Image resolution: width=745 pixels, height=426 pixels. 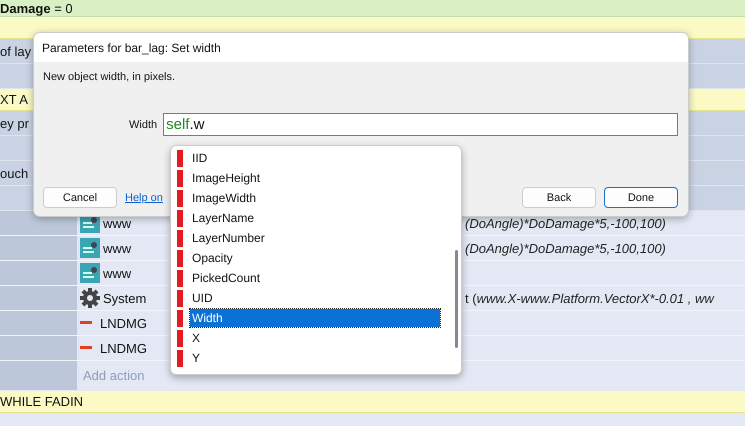 I want to click on dialog-description: New object width, in pixels., so click(x=109, y=77).